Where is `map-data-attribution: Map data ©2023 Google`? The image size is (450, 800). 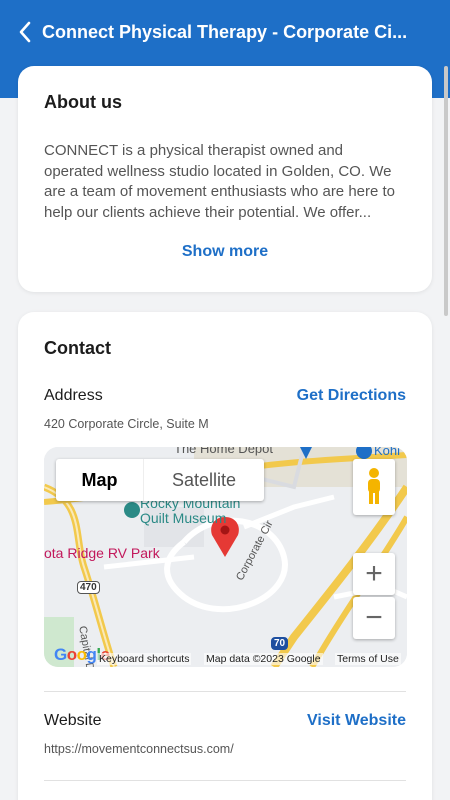
map-data-attribution: Map data ©2023 Google is located at coordinates (263, 659).